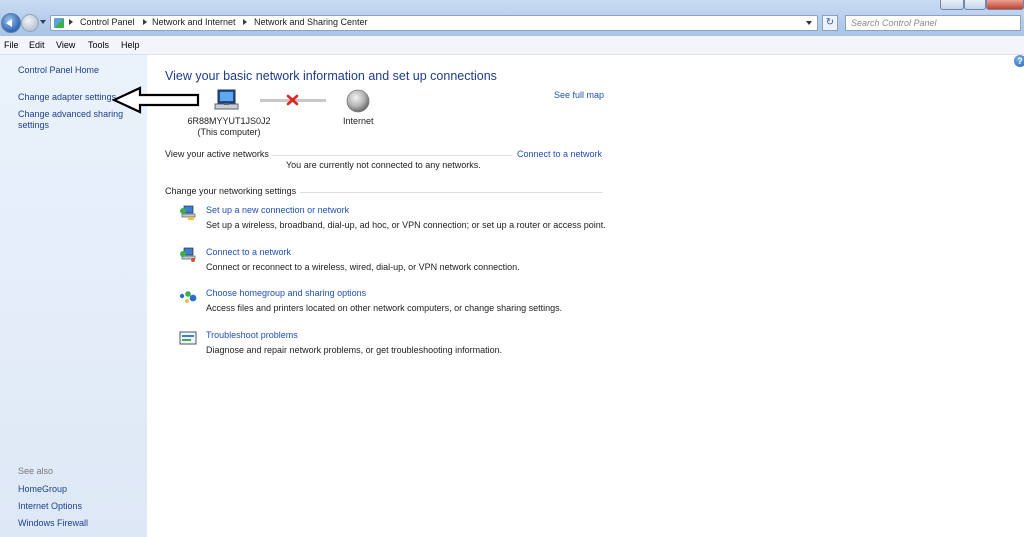 This screenshot has width=1024, height=537. What do you see at coordinates (30, 23) in the screenshot?
I see `forward-button` at bounding box center [30, 23].